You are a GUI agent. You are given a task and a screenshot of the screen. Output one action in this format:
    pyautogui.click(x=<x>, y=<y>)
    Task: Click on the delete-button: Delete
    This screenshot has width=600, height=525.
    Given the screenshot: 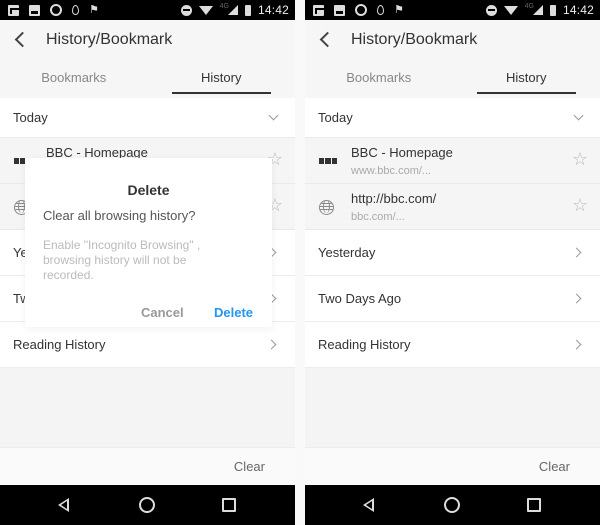 What is the action you would take?
    pyautogui.click(x=233, y=312)
    